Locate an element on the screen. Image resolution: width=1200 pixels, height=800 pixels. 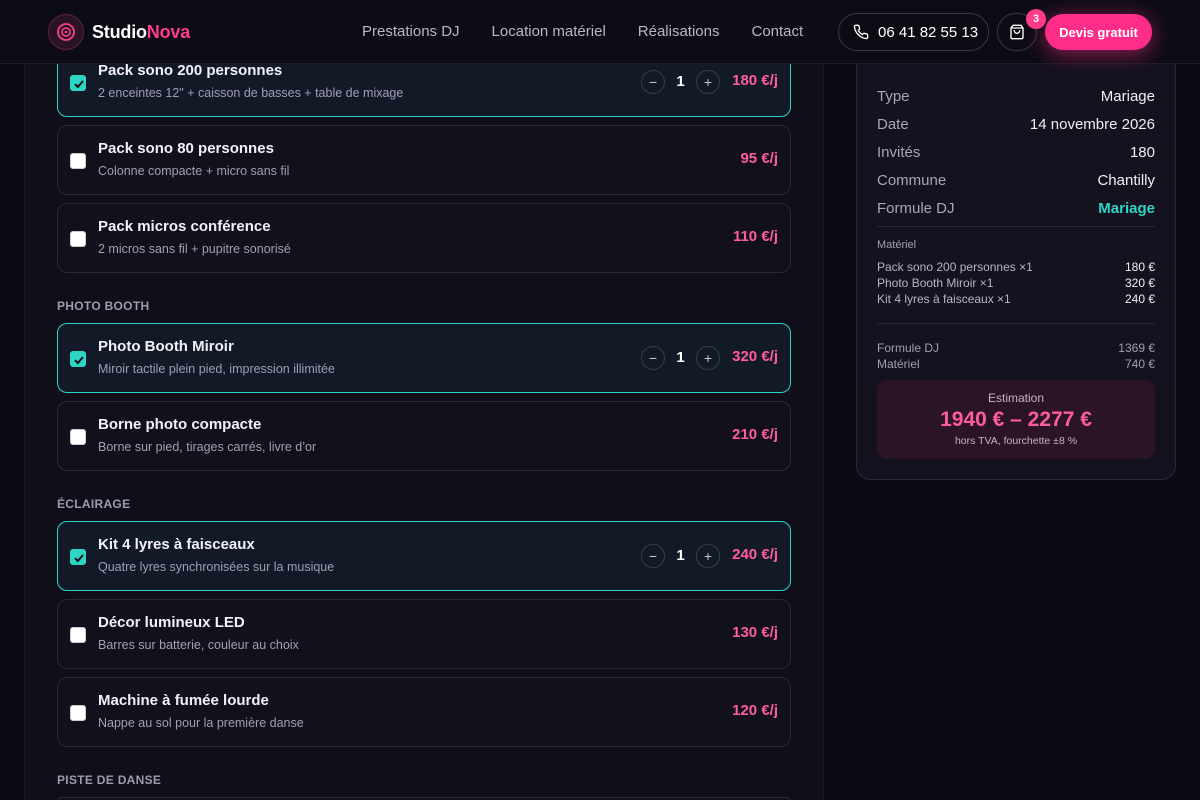
summary-row-type: Type Mariage is located at coordinates (1016, 96).